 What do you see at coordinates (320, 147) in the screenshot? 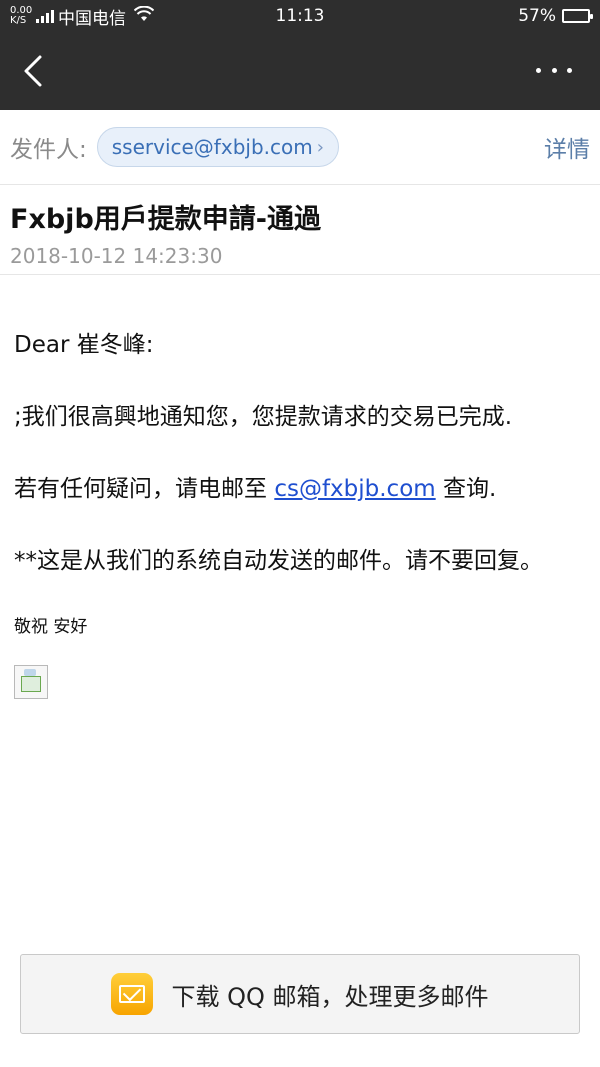
I see `chevron-right-icon: ›` at bounding box center [320, 147].